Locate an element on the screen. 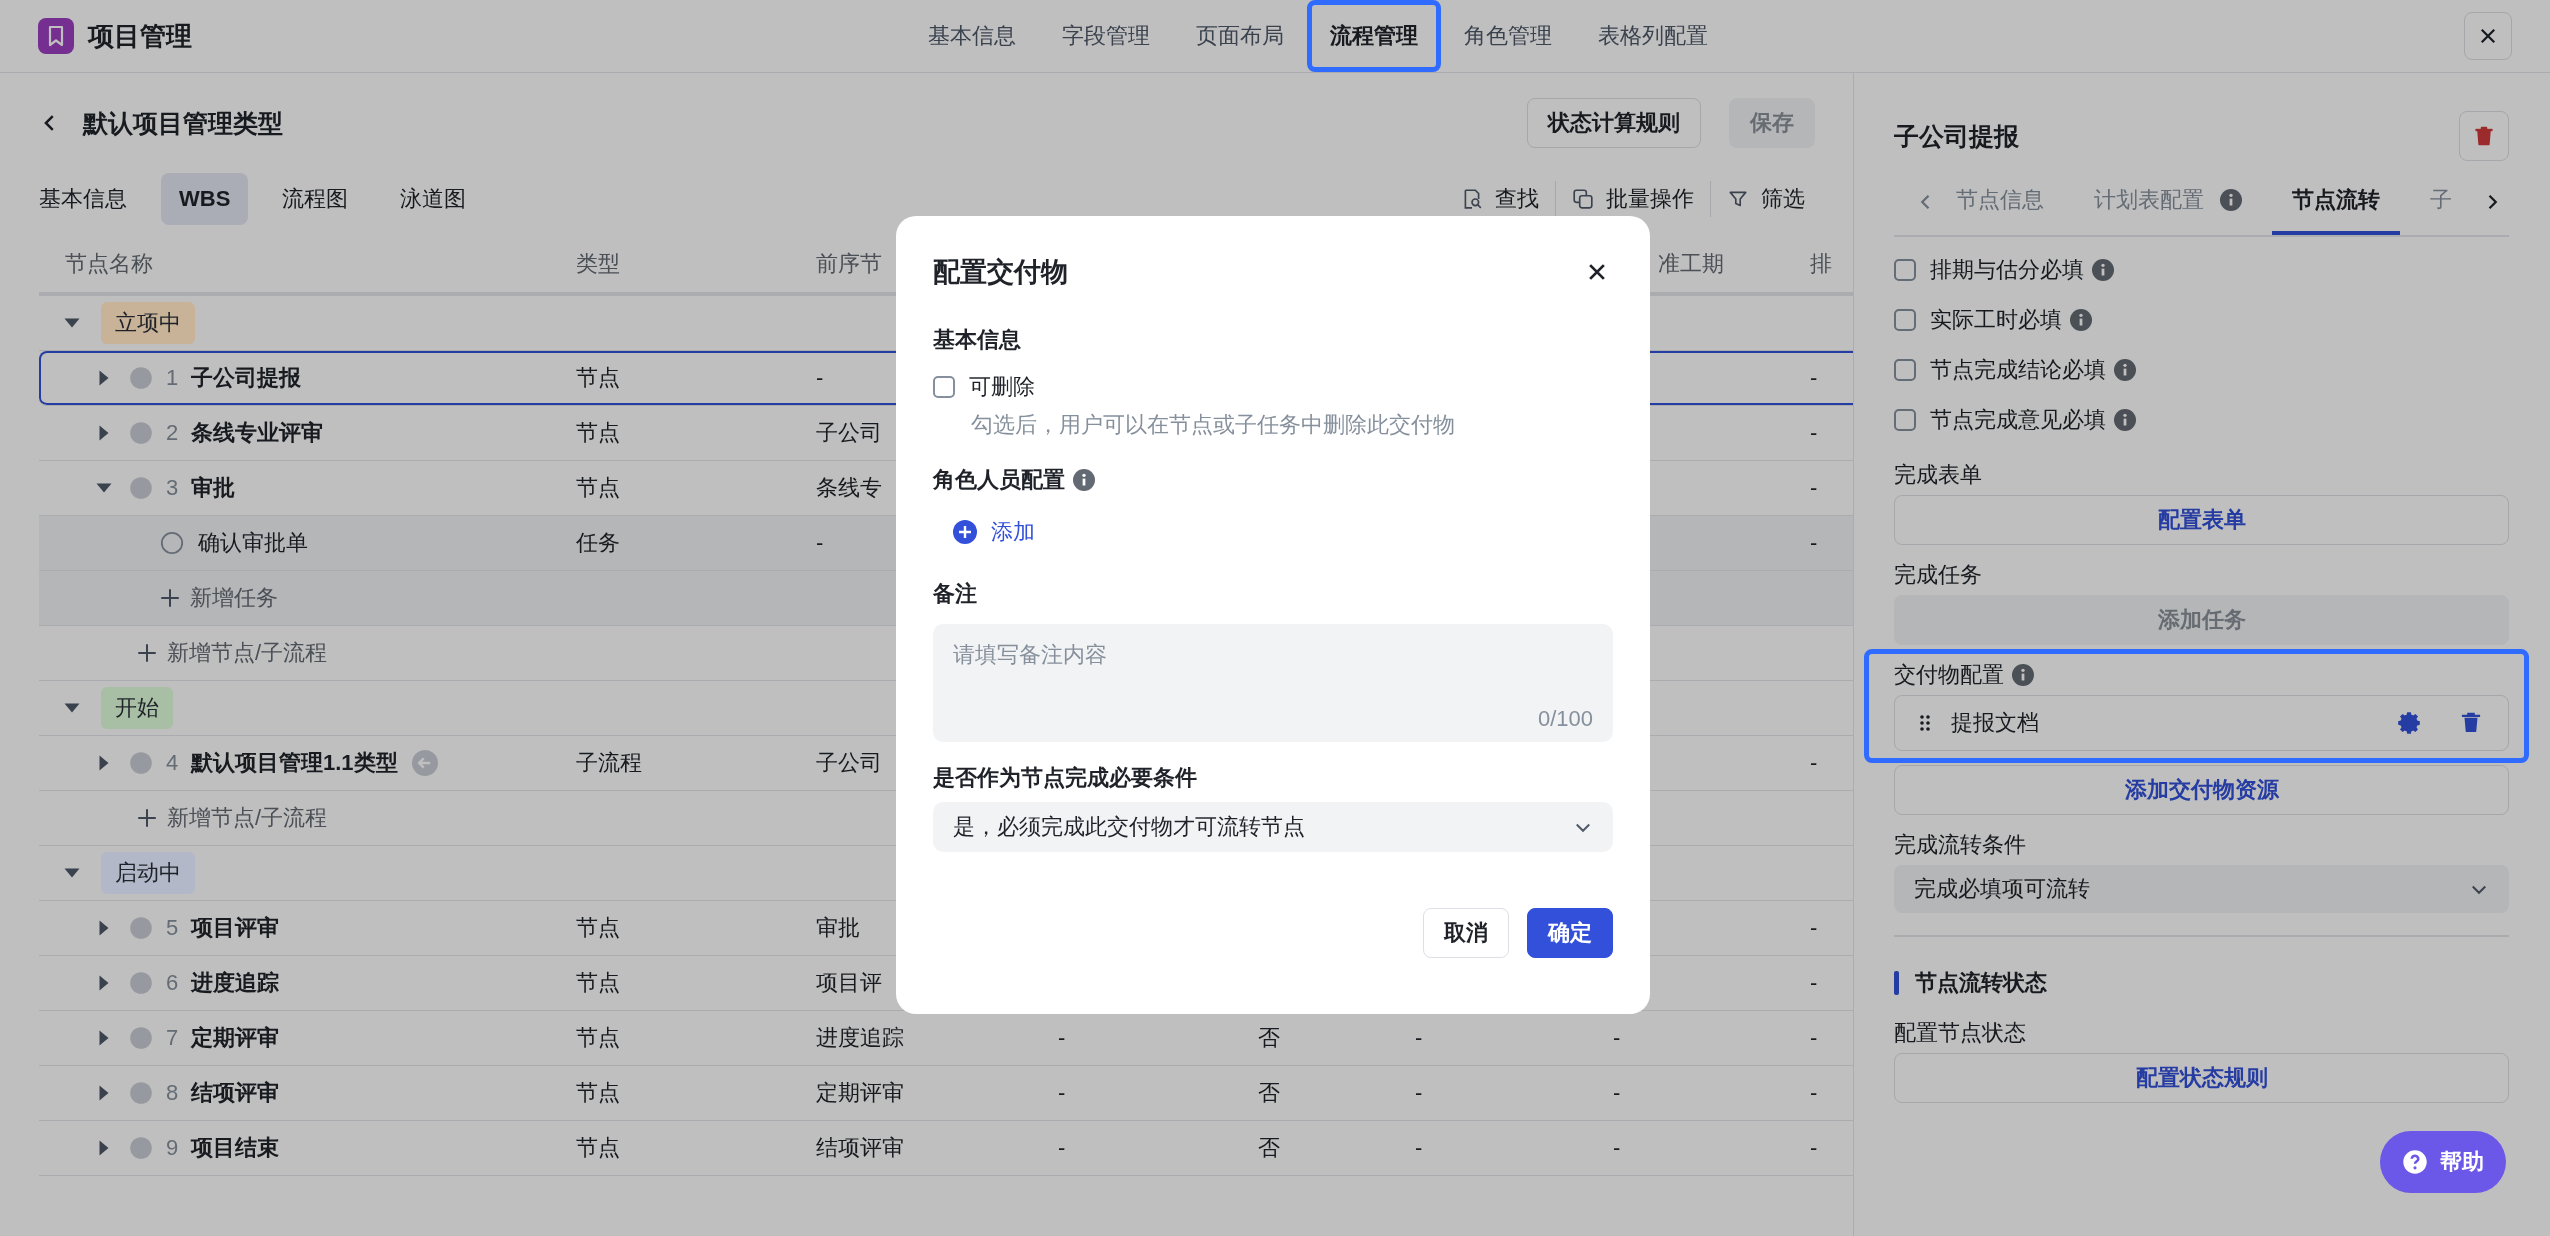 The height and width of the screenshot is (1236, 2550). page-title: 默认项目管理类型 is located at coordinates (183, 123).